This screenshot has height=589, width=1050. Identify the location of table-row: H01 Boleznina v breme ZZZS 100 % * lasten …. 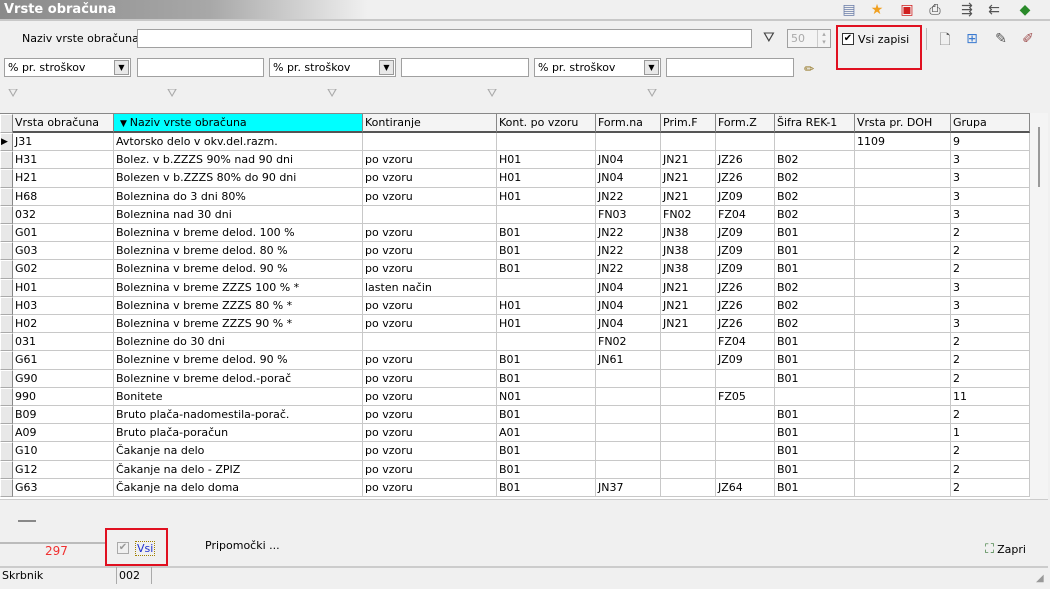
(515, 287).